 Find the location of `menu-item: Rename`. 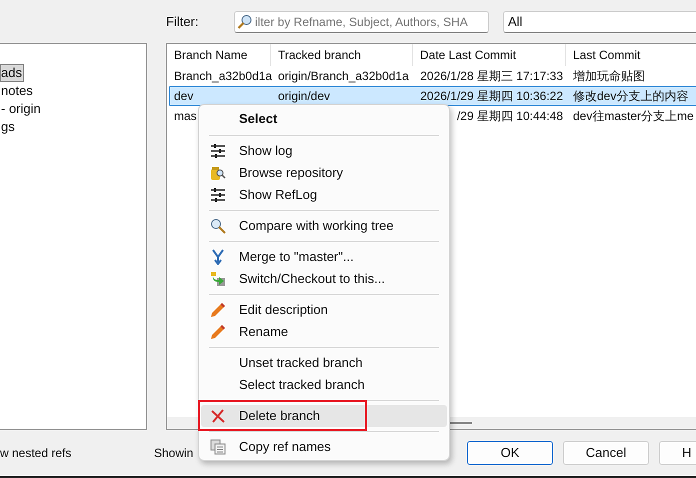

menu-item: Rename is located at coordinates (324, 332).